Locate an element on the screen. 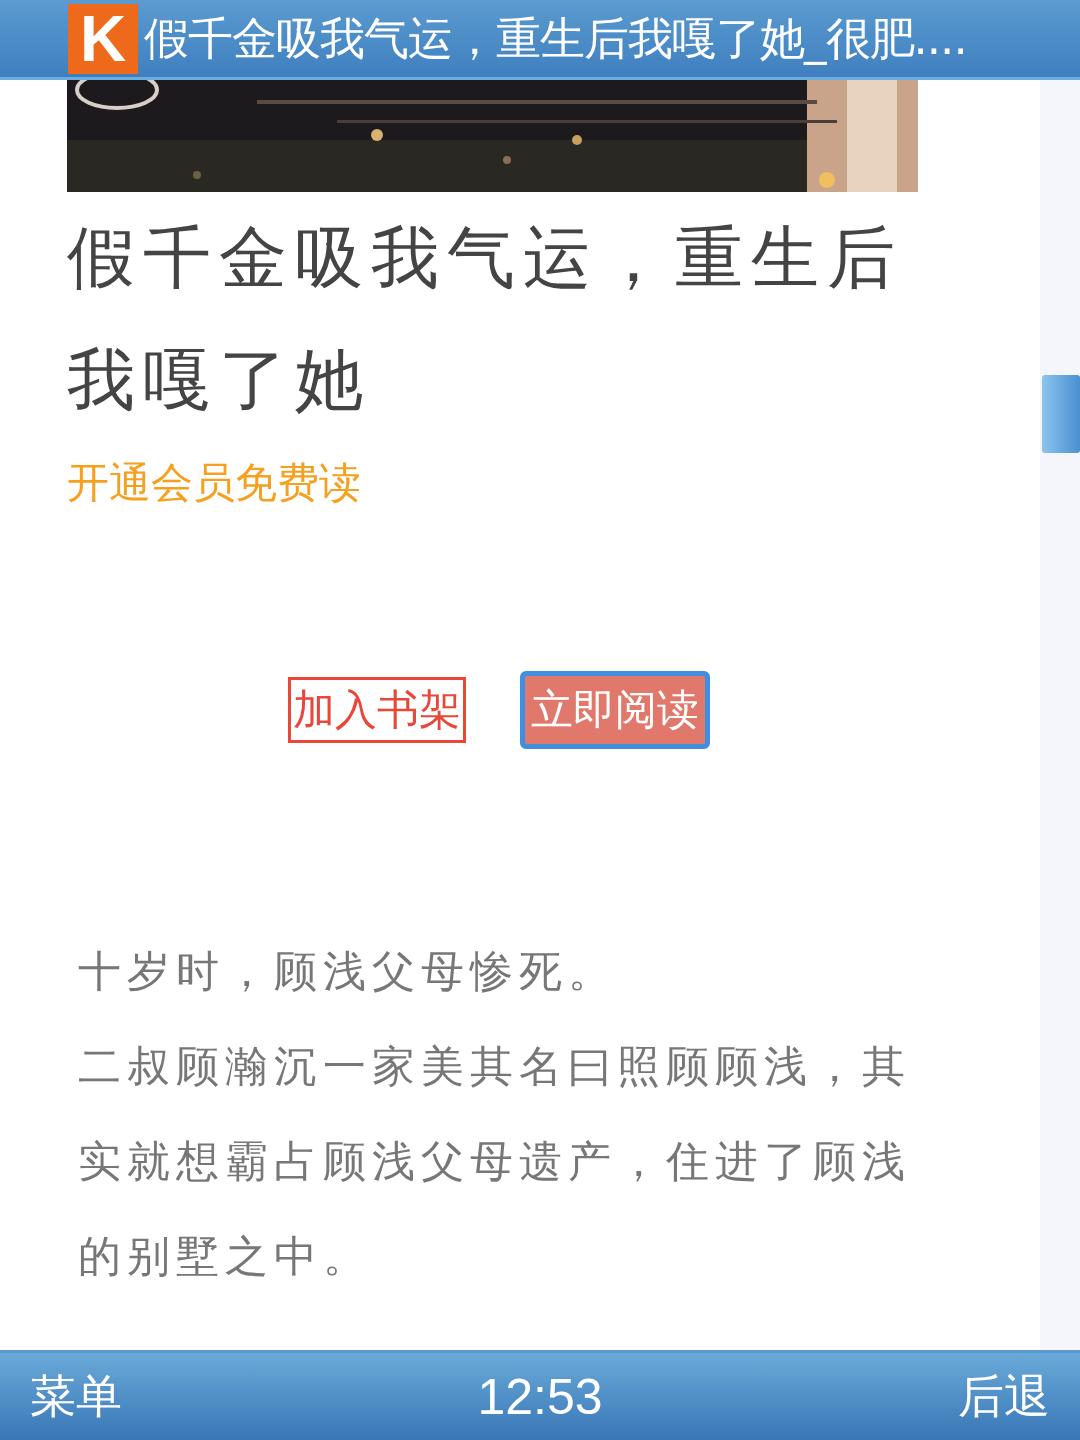  app-logo: K is located at coordinates (103, 38).